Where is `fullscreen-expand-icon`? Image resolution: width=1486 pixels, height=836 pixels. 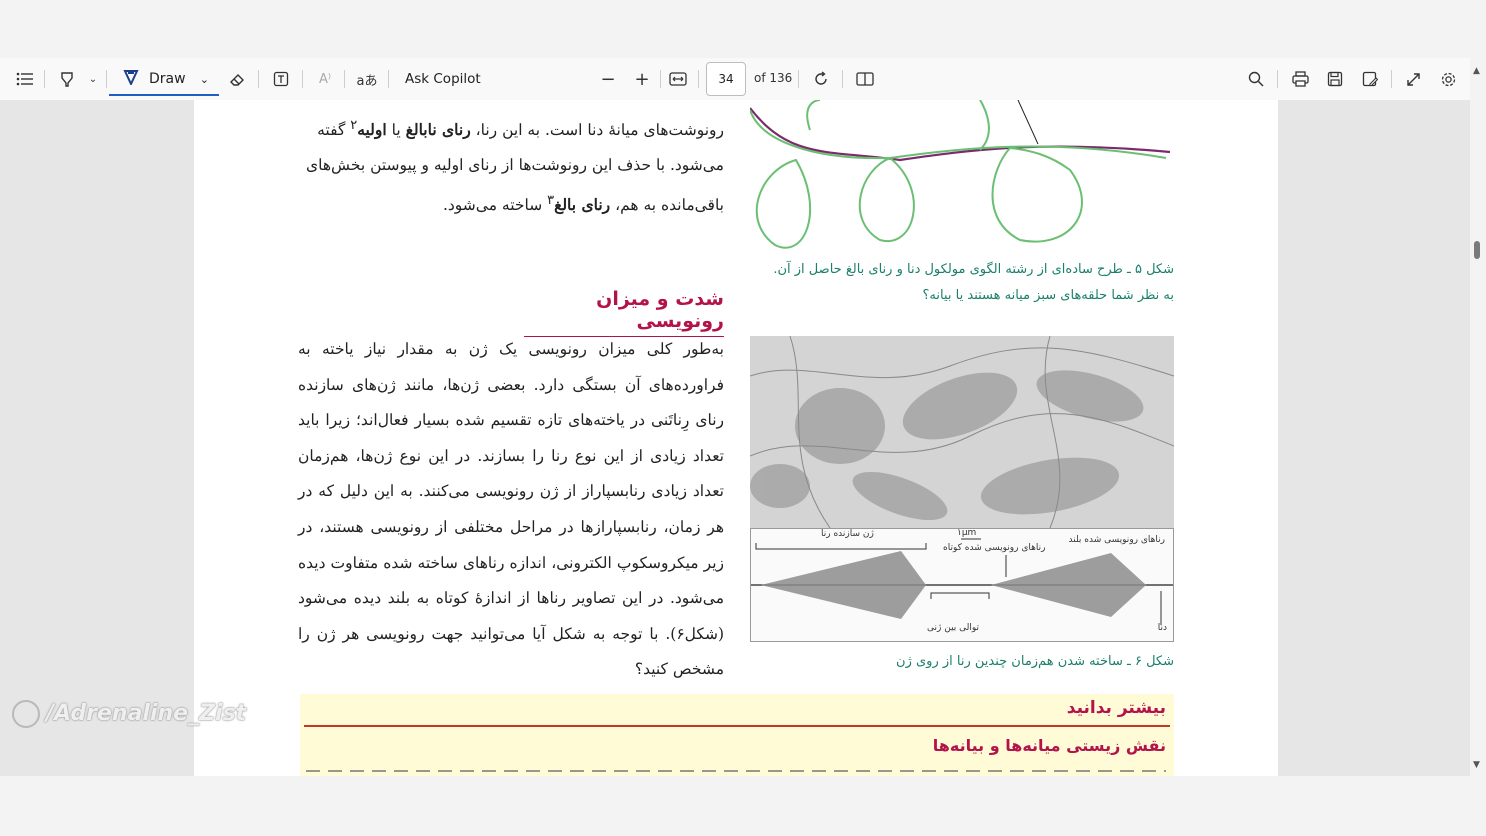 fullscreen-expand-icon is located at coordinates (1413, 79).